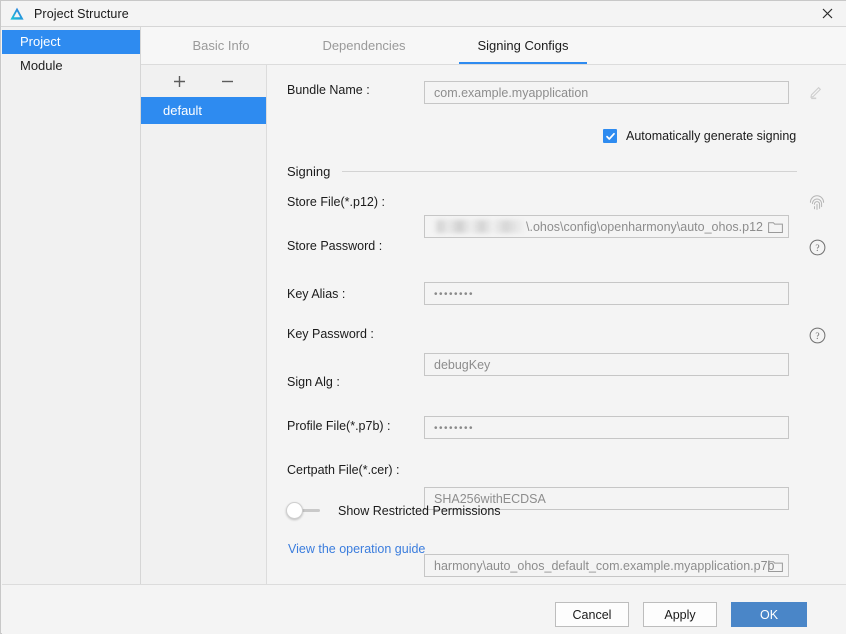  I want to click on tab-bar: Basic Info Dependencies Signing Configs, so click(493, 46).